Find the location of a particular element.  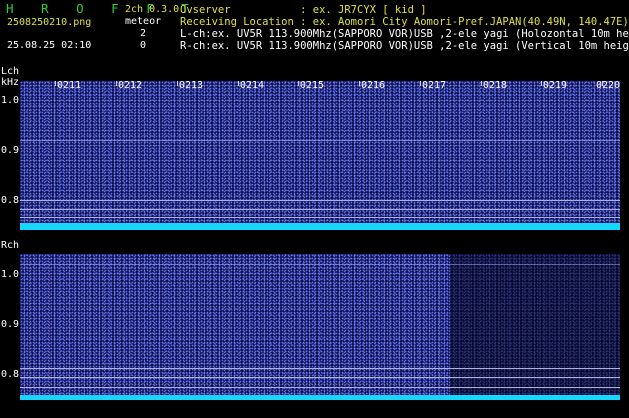

time-label: 0211 is located at coordinates (69, 85).